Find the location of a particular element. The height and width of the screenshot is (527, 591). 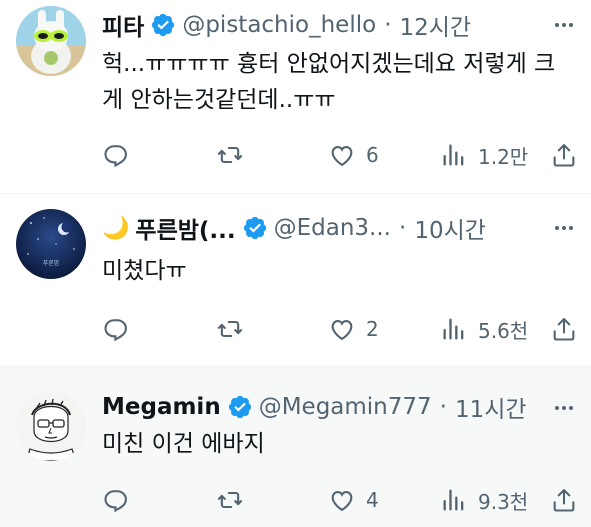

handle: @pistachio_hello is located at coordinates (279, 25).